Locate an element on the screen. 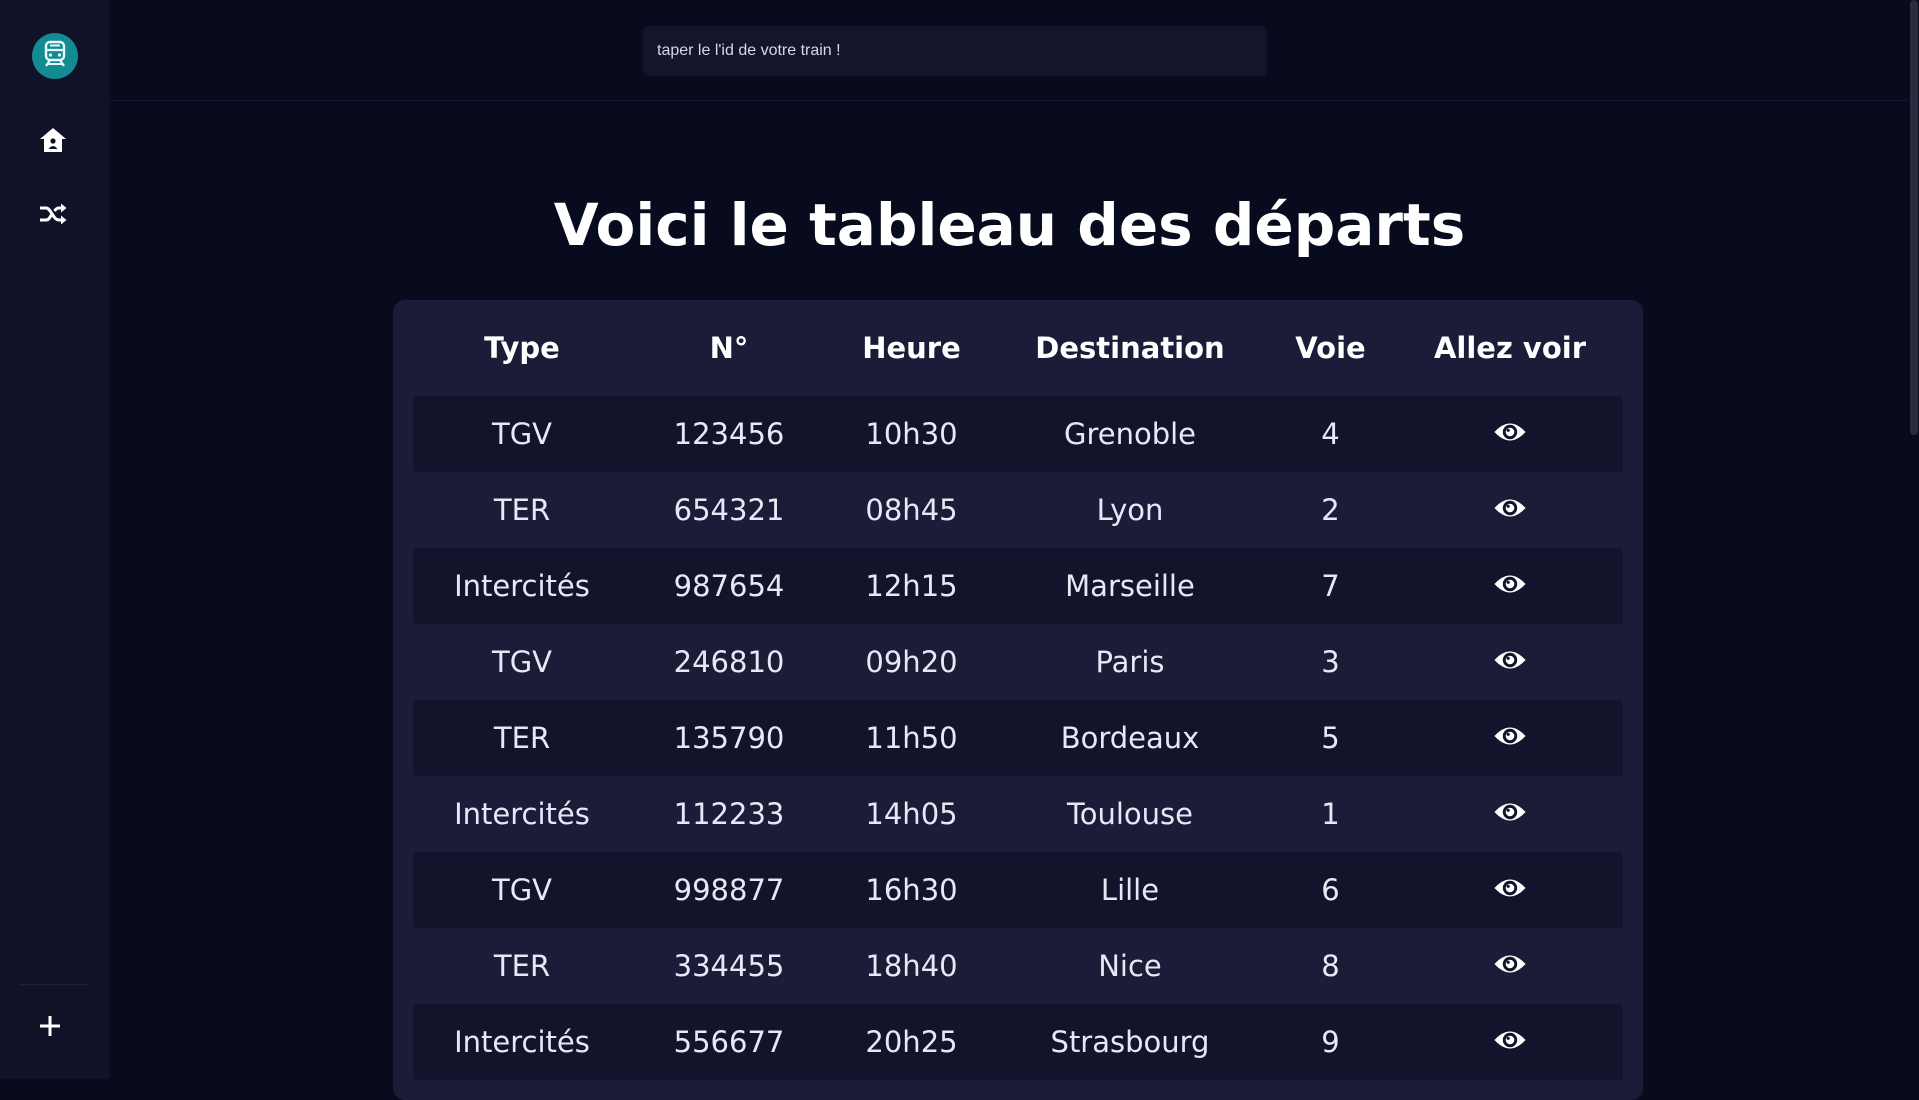  cell-number: 135790 is located at coordinates (729, 738).